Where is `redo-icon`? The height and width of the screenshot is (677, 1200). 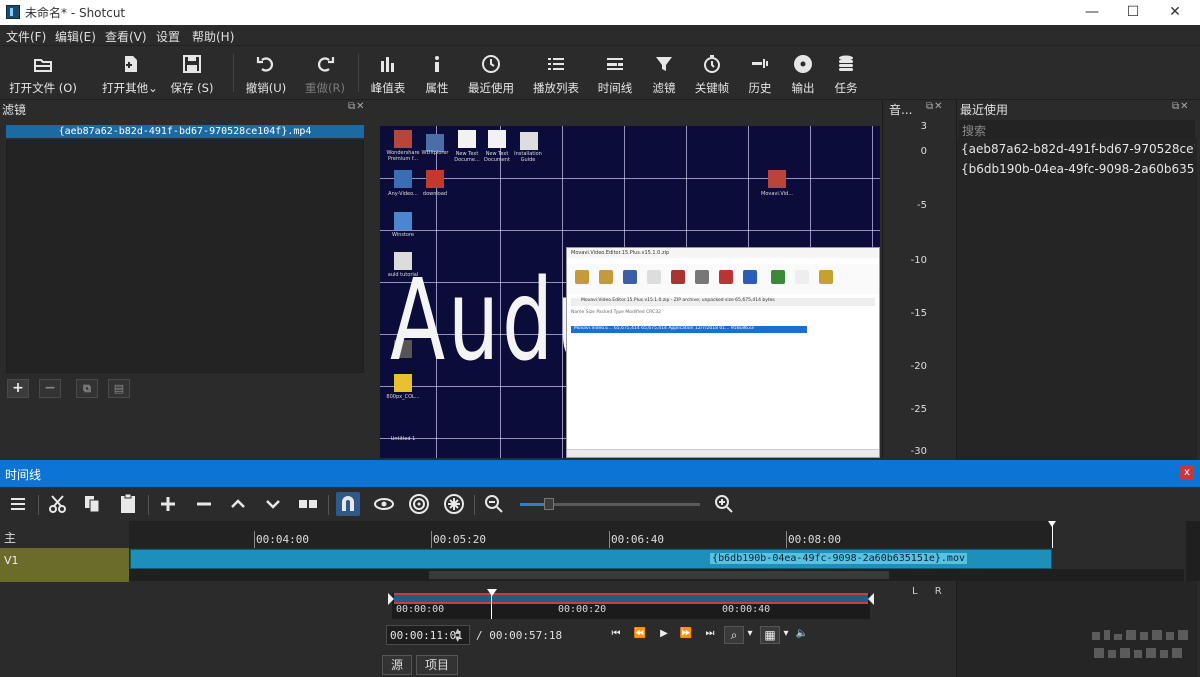
redo-icon is located at coordinates (326, 64).